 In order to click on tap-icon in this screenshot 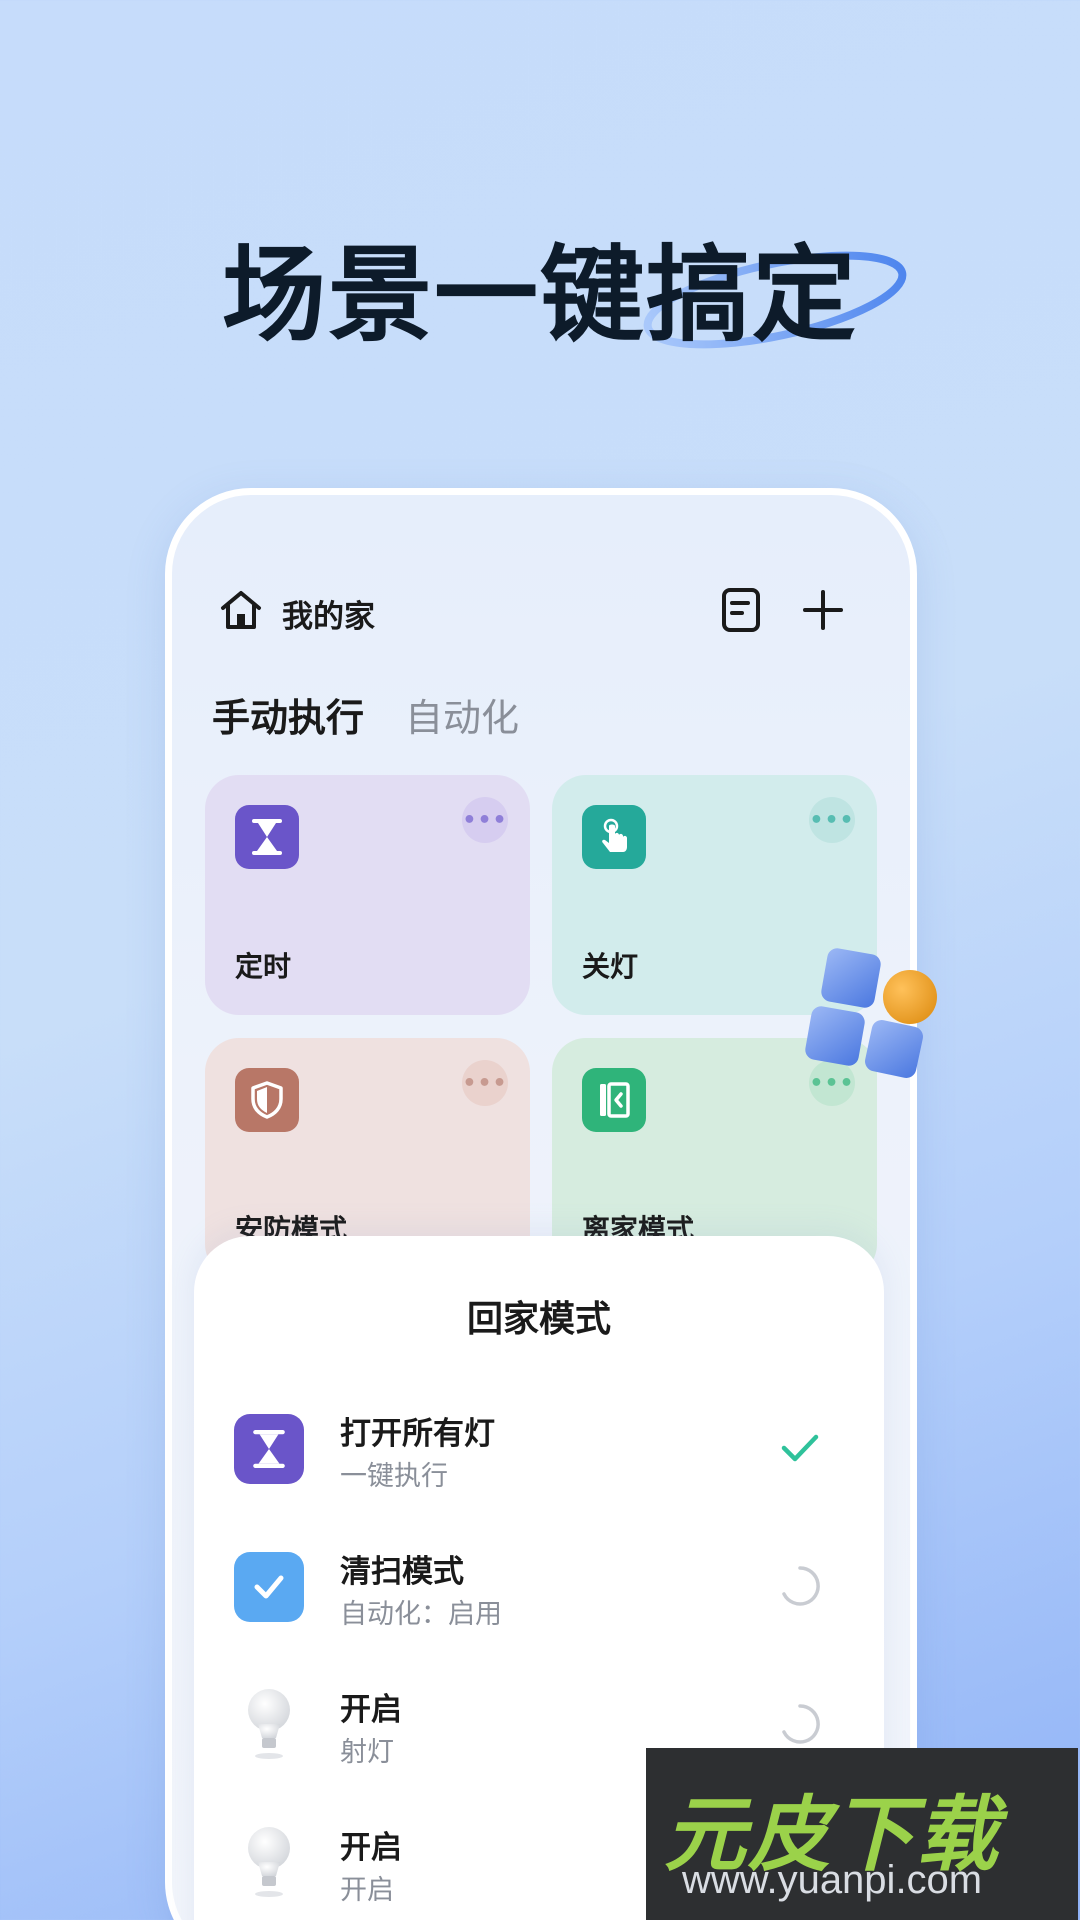, I will do `click(614, 837)`.